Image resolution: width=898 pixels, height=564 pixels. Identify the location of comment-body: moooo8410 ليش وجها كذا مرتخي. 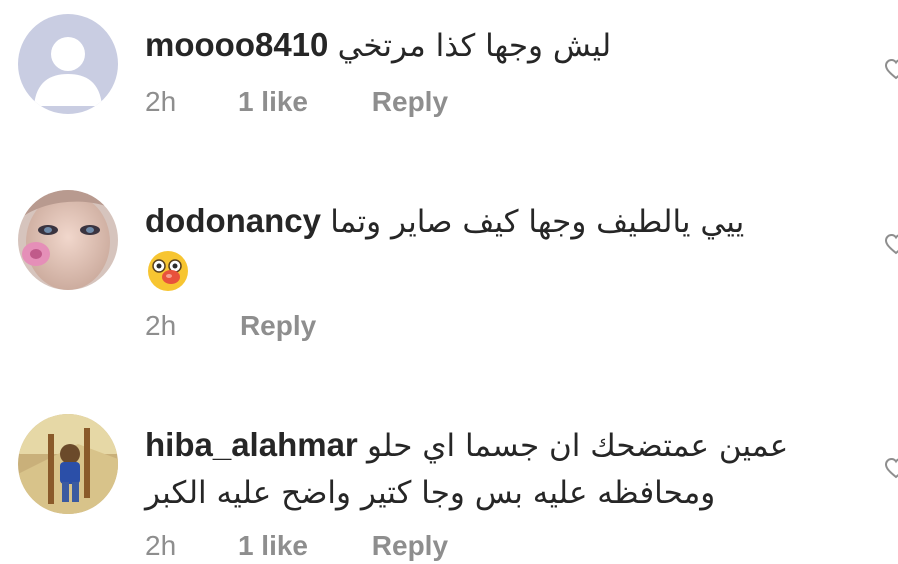
(495, 45).